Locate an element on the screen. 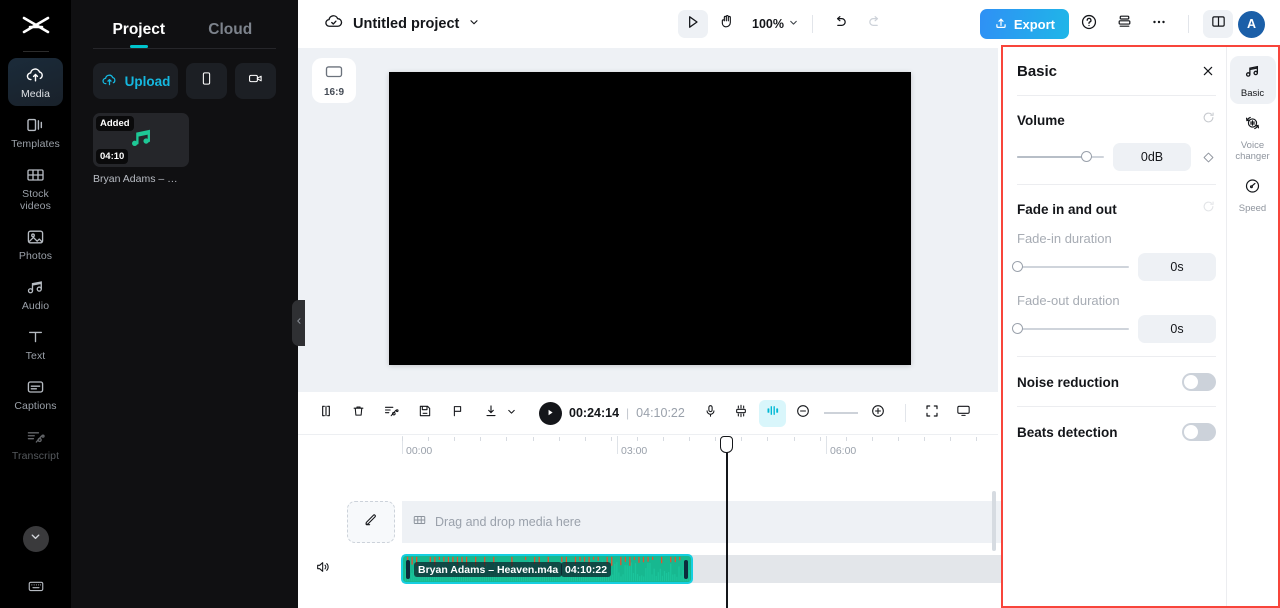 This screenshot has width=1280, height=608. noise-reduction-label: Noise reduction is located at coordinates (1068, 382).